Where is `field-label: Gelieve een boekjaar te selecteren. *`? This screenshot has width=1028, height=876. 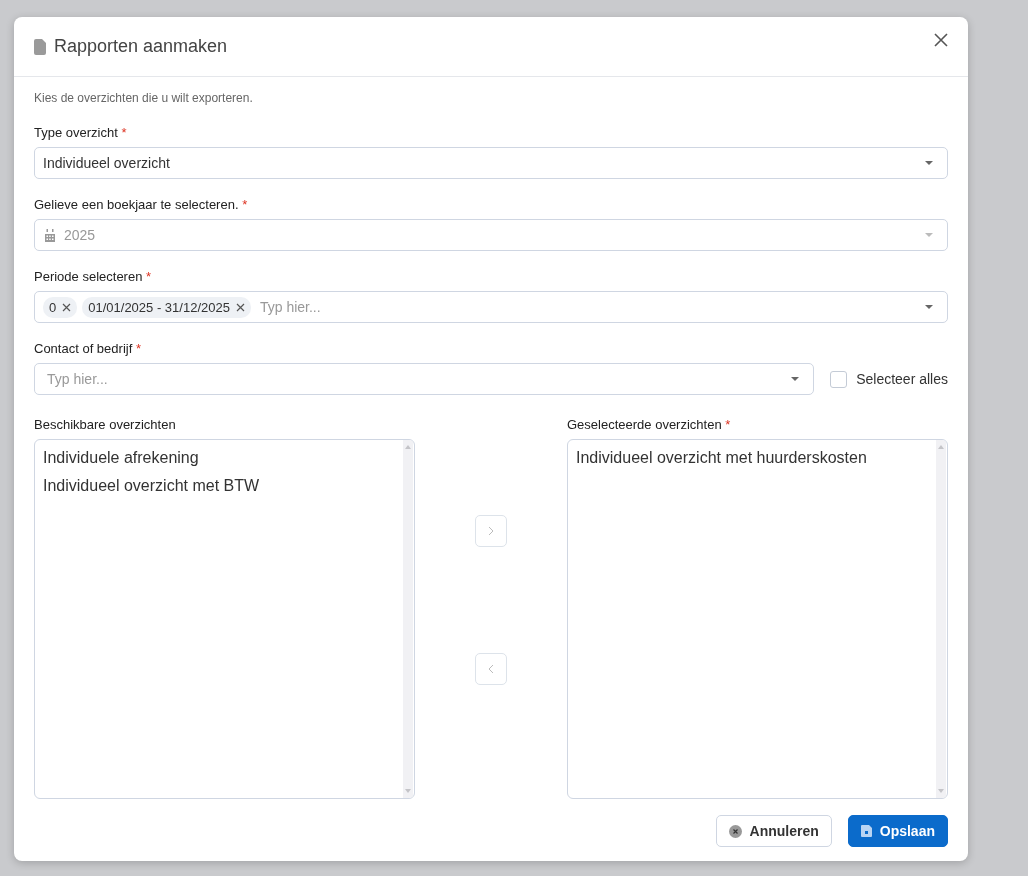
field-label: Gelieve een boekjaar te selecteren. * is located at coordinates (141, 204).